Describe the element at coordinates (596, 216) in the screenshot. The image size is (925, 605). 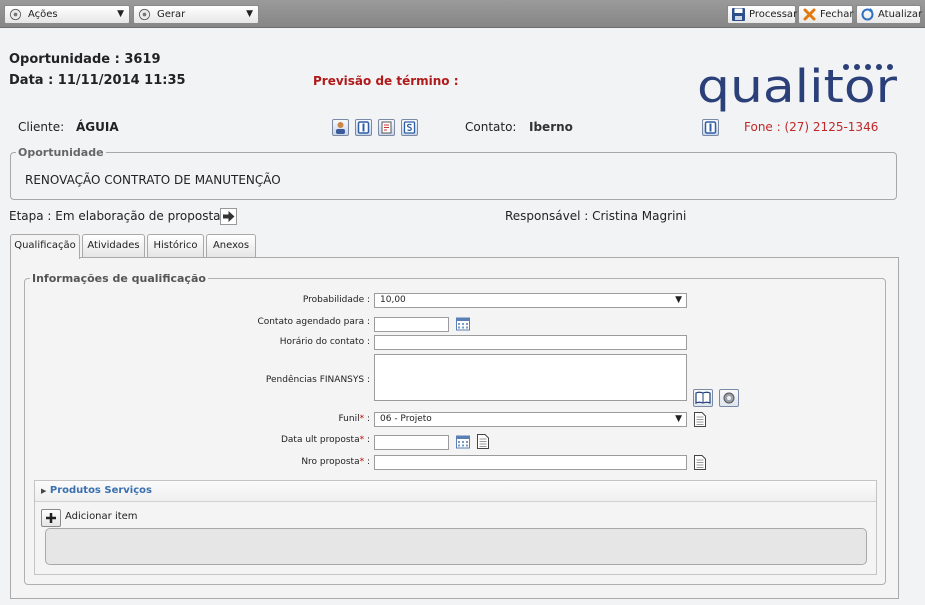
I see `responsavel-text: Responsável : Cristina Magrini` at that location.